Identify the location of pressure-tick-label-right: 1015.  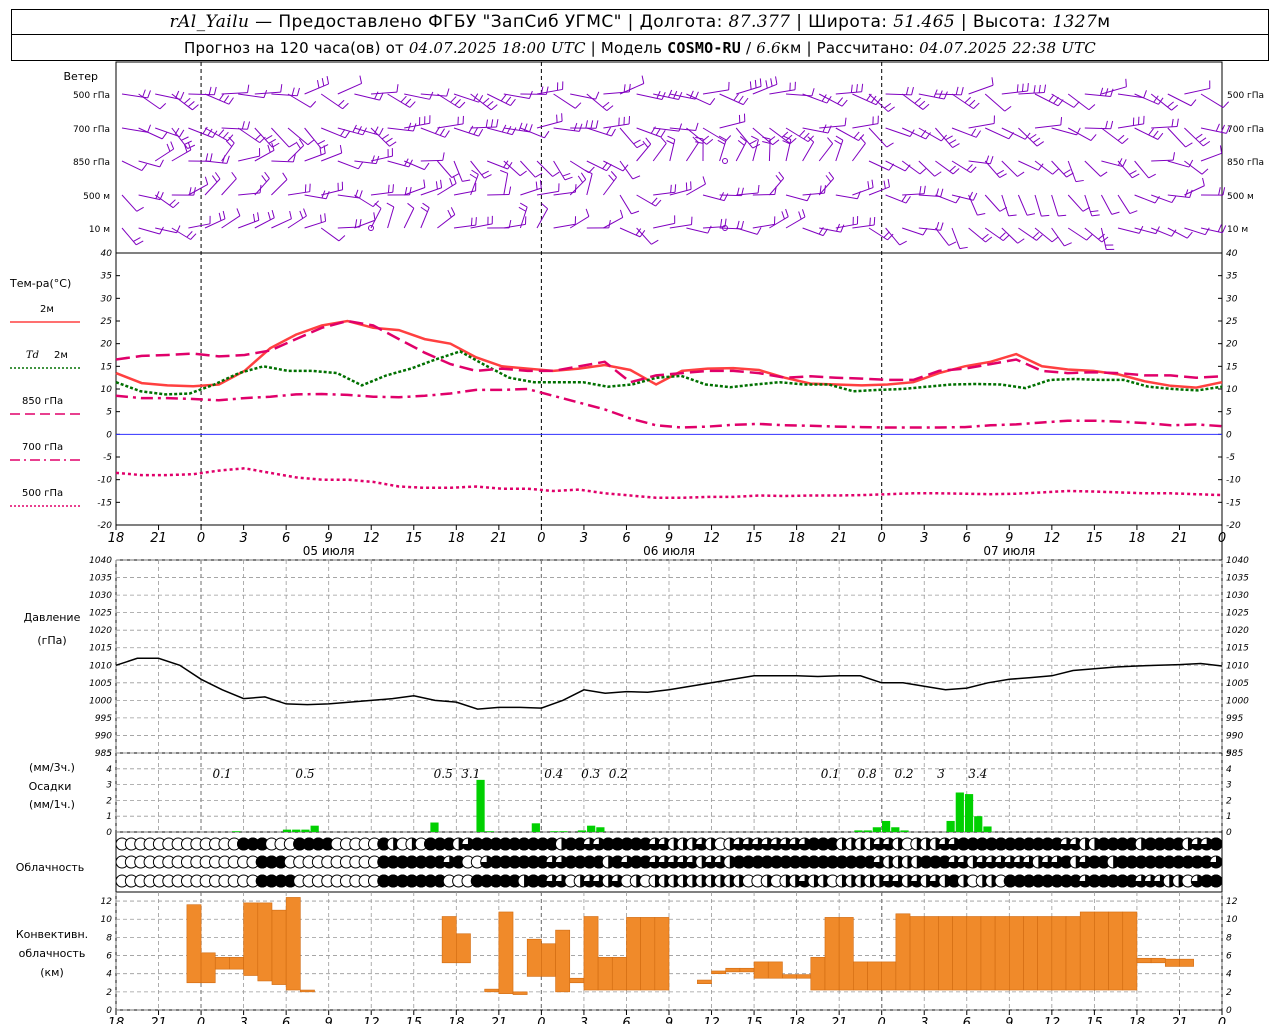
(1237, 649).